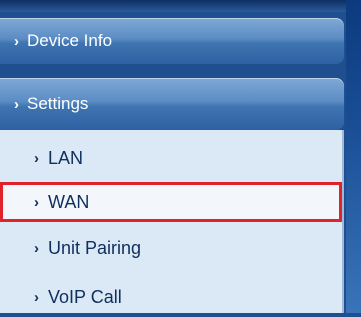 The image size is (361, 317). I want to click on submenu-item-label: WAN, so click(69, 201).